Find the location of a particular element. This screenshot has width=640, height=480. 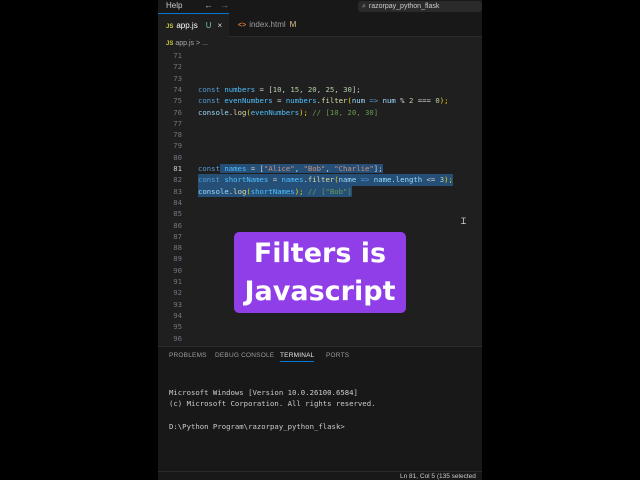

code-text: const numbers = [10, 15, 20, 25, 30]; is located at coordinates (279, 89).